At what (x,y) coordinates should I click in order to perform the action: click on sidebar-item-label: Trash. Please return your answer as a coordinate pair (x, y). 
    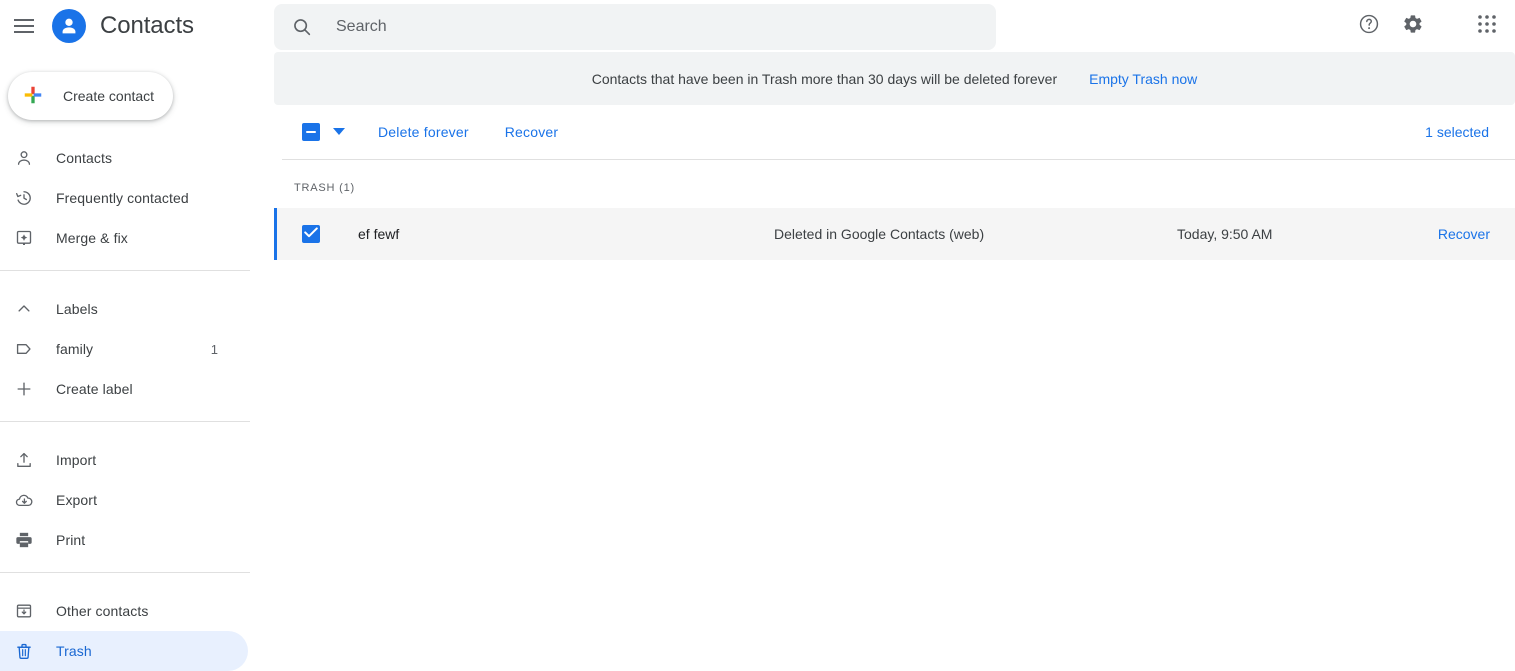
    Looking at the image, I should click on (74, 651).